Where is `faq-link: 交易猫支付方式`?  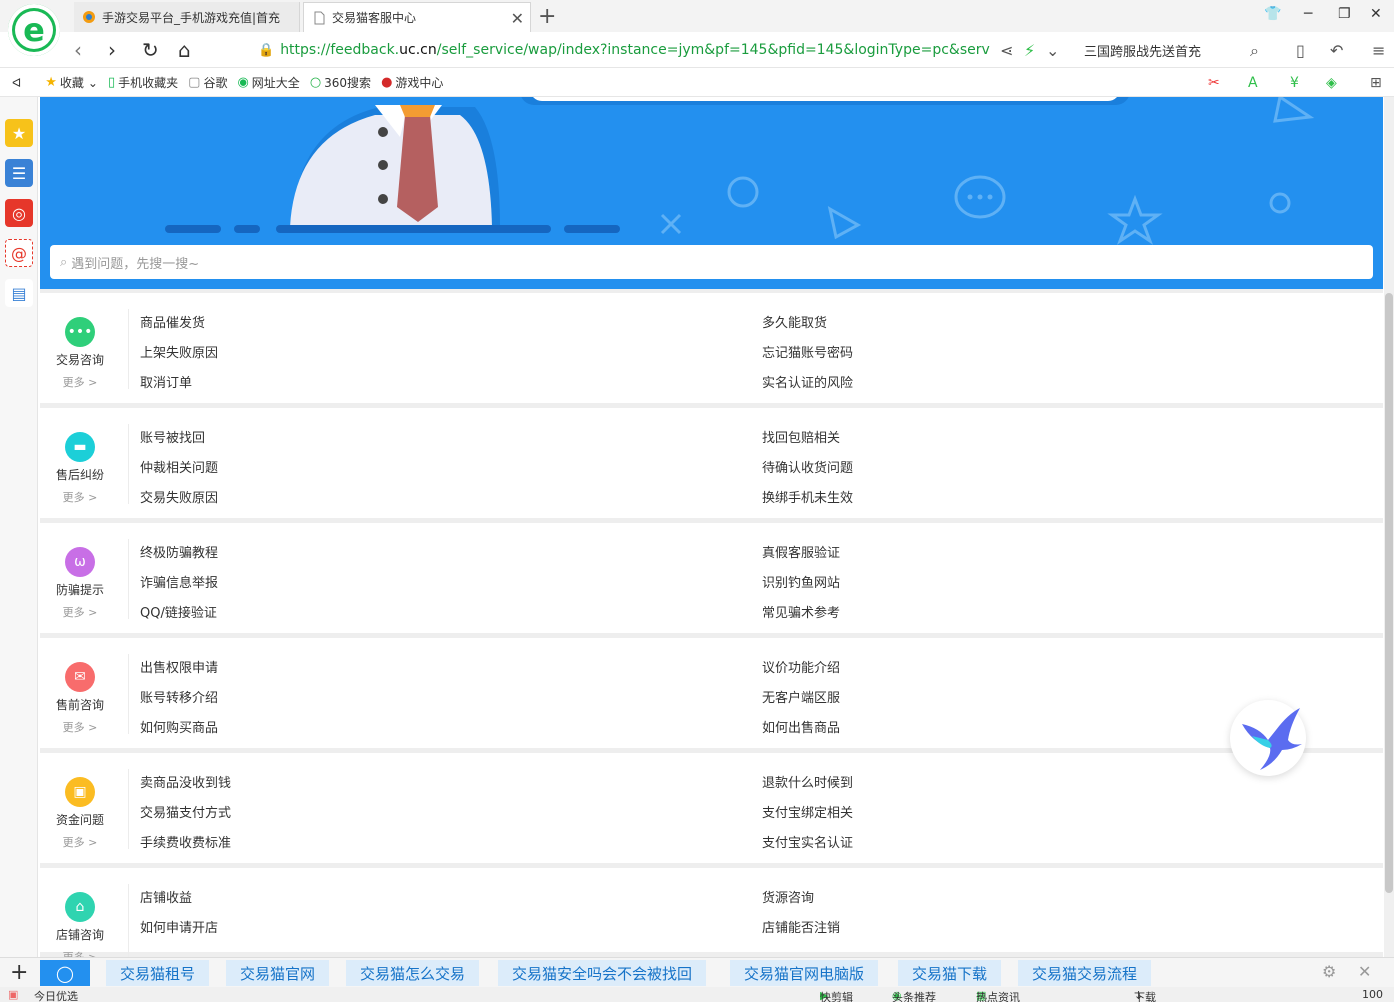
faq-link: 交易猫支付方式 is located at coordinates (185, 811).